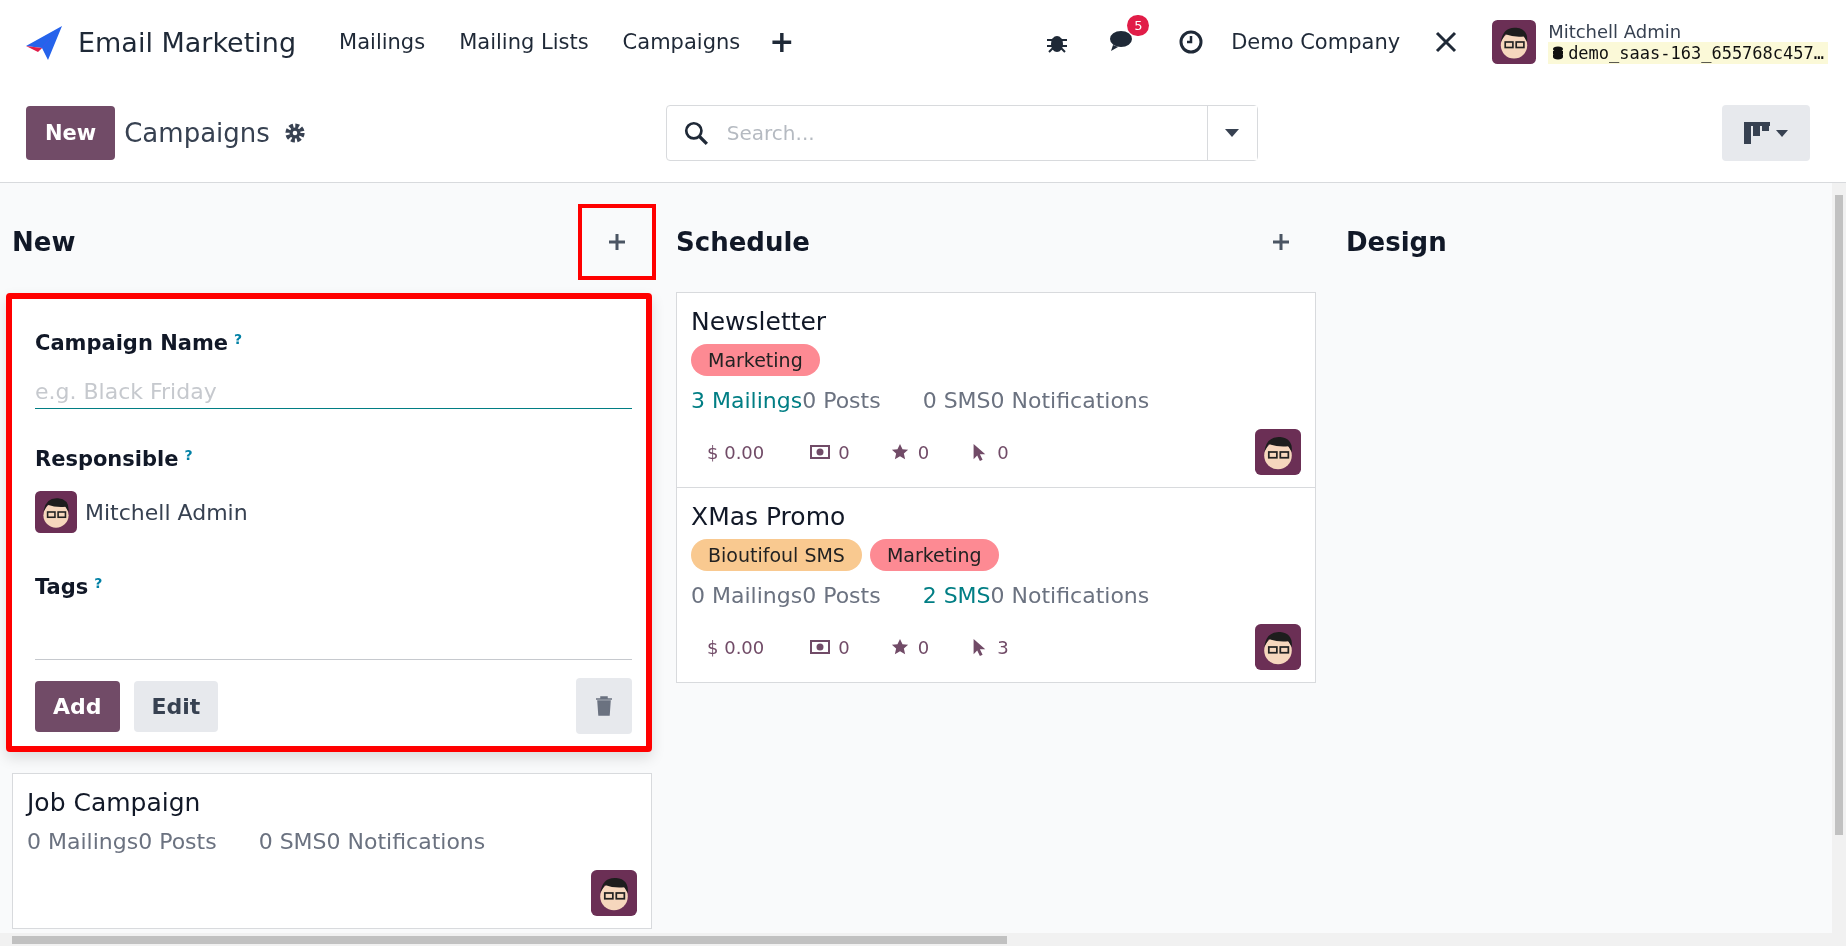  Describe the element at coordinates (1688, 31) in the screenshot. I see `user-name: Mitchell Admin` at that location.